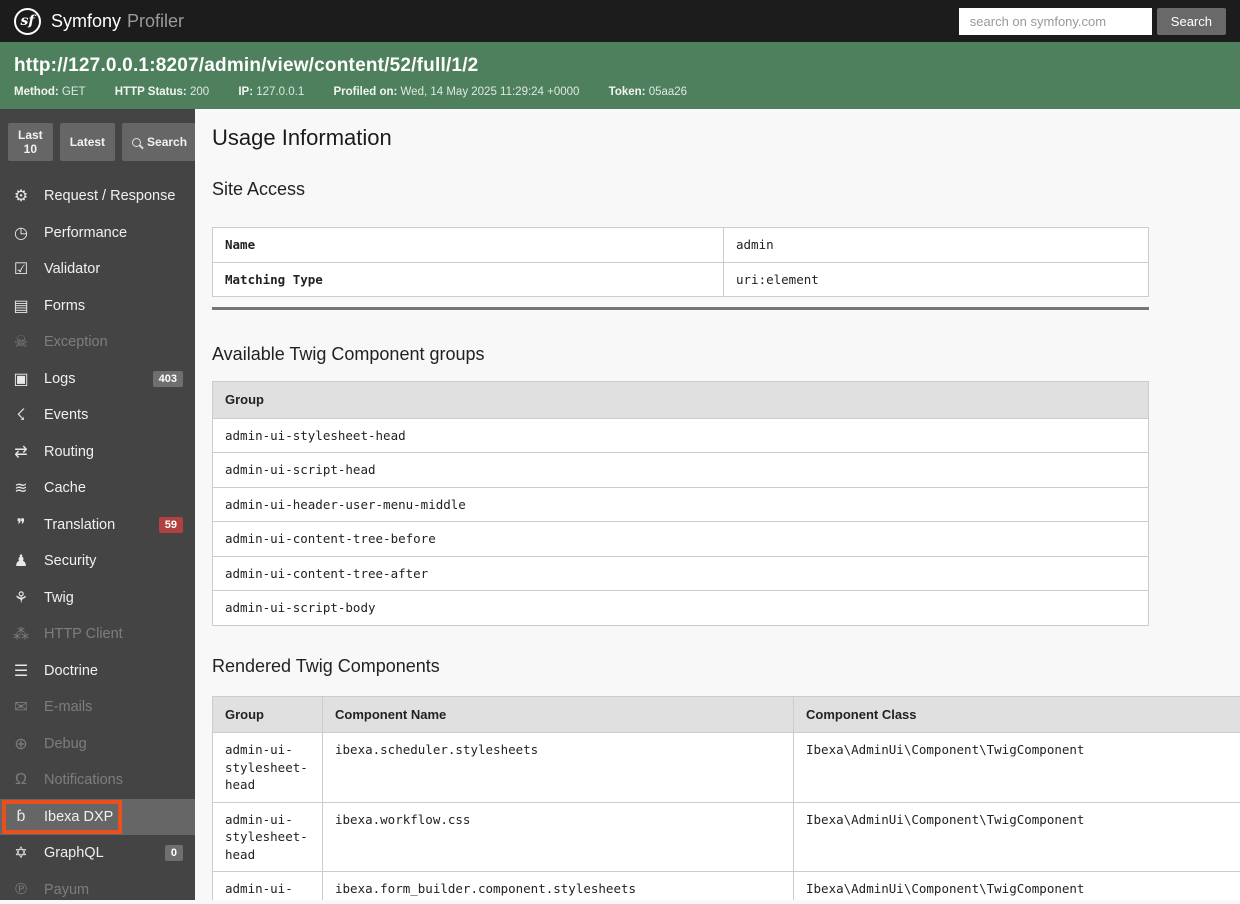  Describe the element at coordinates (936, 279) in the screenshot. I see `row-value: uri:element` at that location.